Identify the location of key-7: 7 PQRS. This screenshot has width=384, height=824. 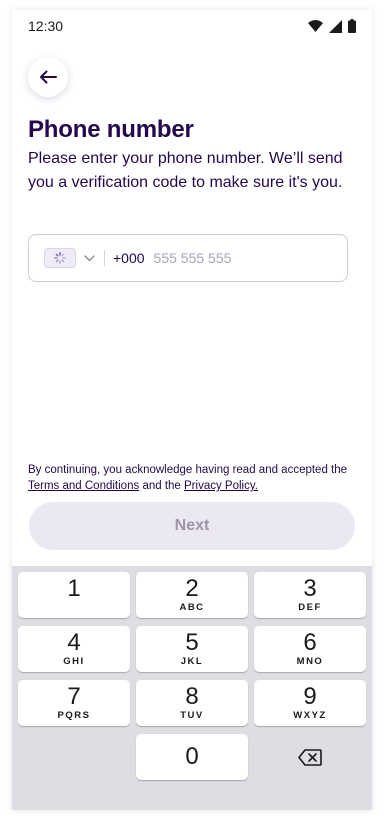
(74, 703).